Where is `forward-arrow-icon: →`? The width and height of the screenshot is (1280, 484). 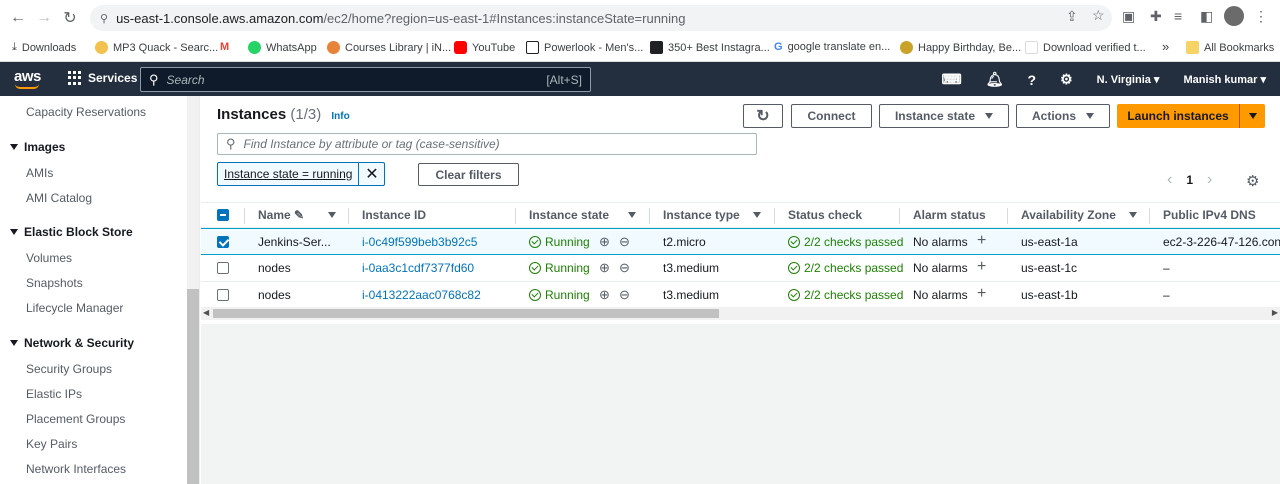
forward-arrow-icon: → is located at coordinates (44, 18).